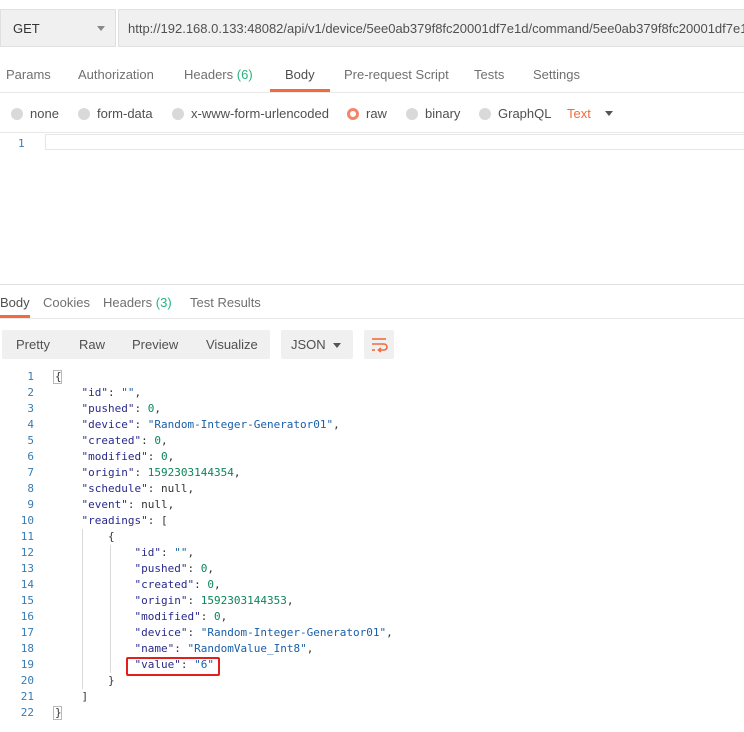 This screenshot has width=744, height=732. I want to click on radio-graphql: GraphQL, so click(515, 113).